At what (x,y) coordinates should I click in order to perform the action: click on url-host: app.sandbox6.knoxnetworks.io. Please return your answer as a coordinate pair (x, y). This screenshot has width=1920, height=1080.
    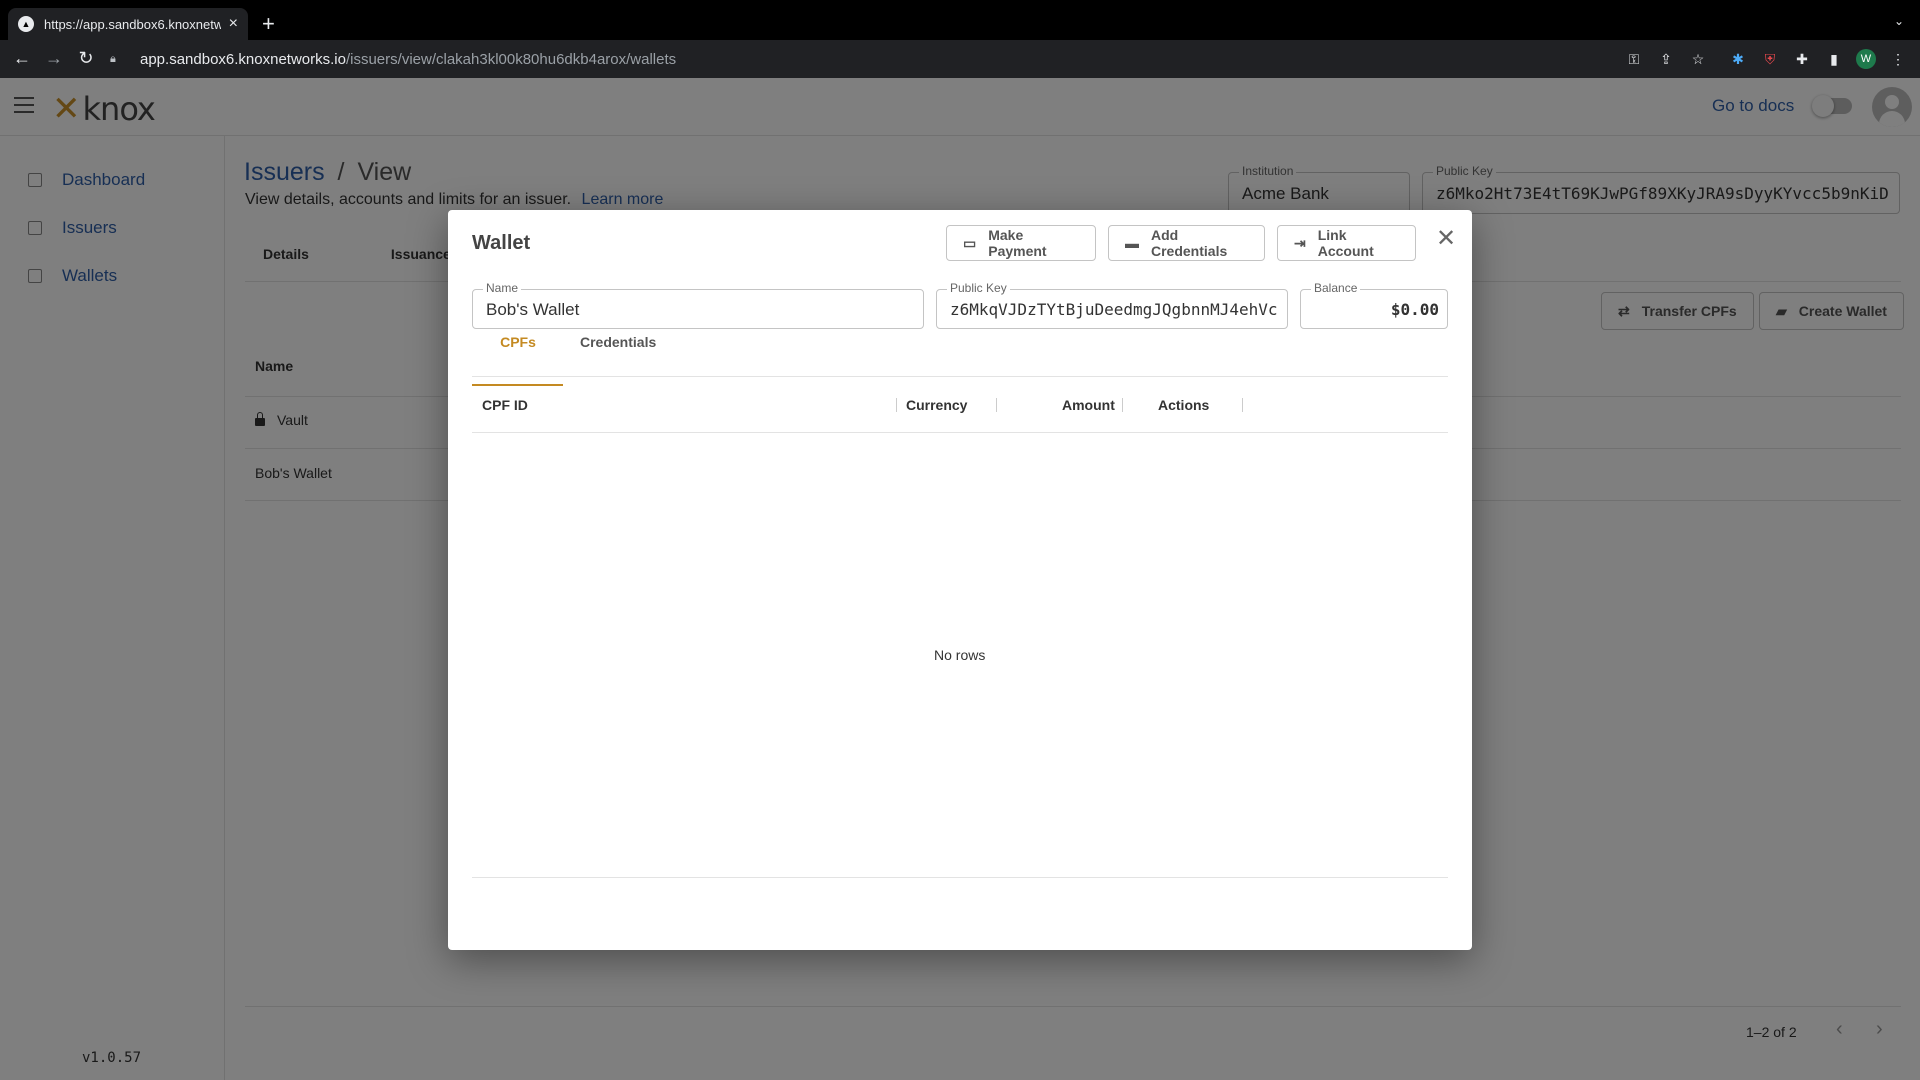
    Looking at the image, I should click on (243, 59).